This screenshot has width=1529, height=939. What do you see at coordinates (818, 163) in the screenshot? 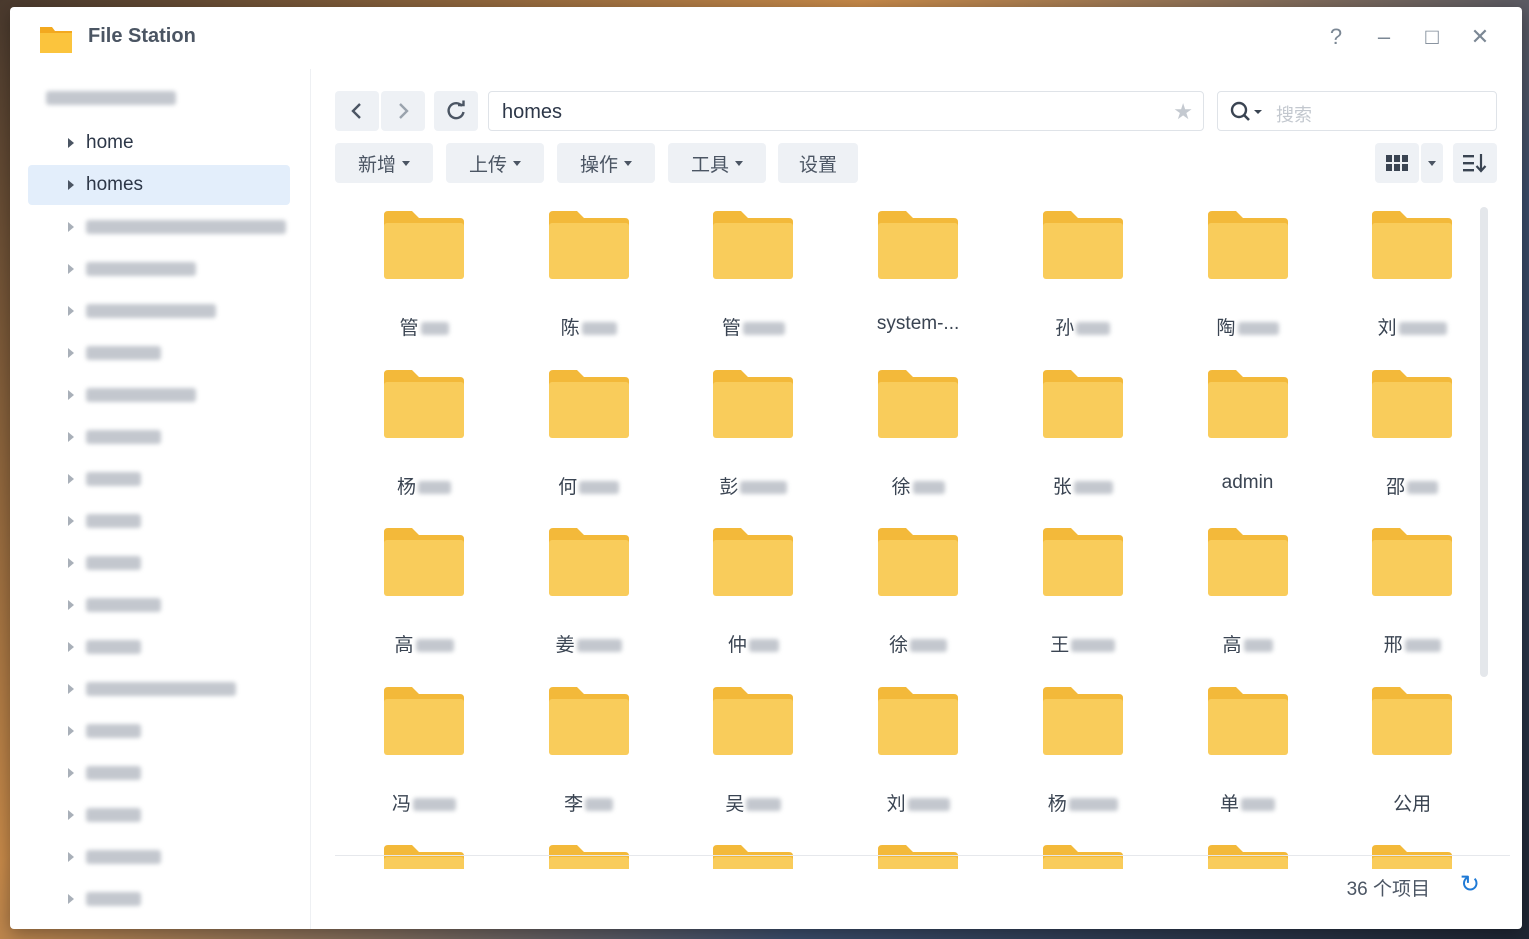
I see `settings-button: 设置` at bounding box center [818, 163].